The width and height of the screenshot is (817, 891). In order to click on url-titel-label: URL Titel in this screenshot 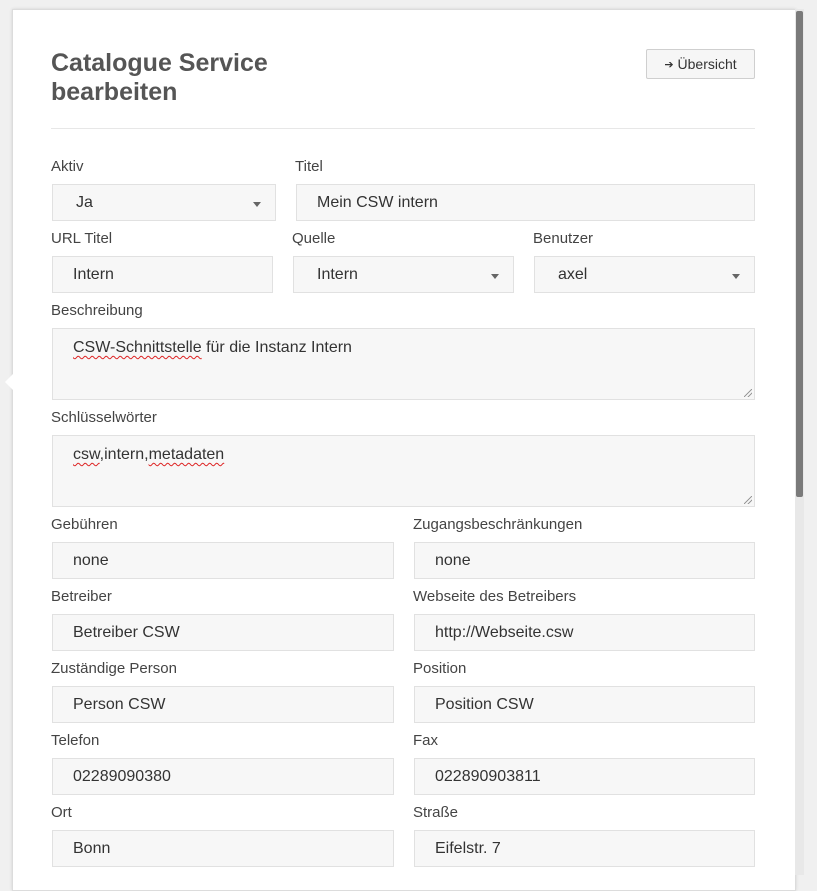, I will do `click(82, 238)`.